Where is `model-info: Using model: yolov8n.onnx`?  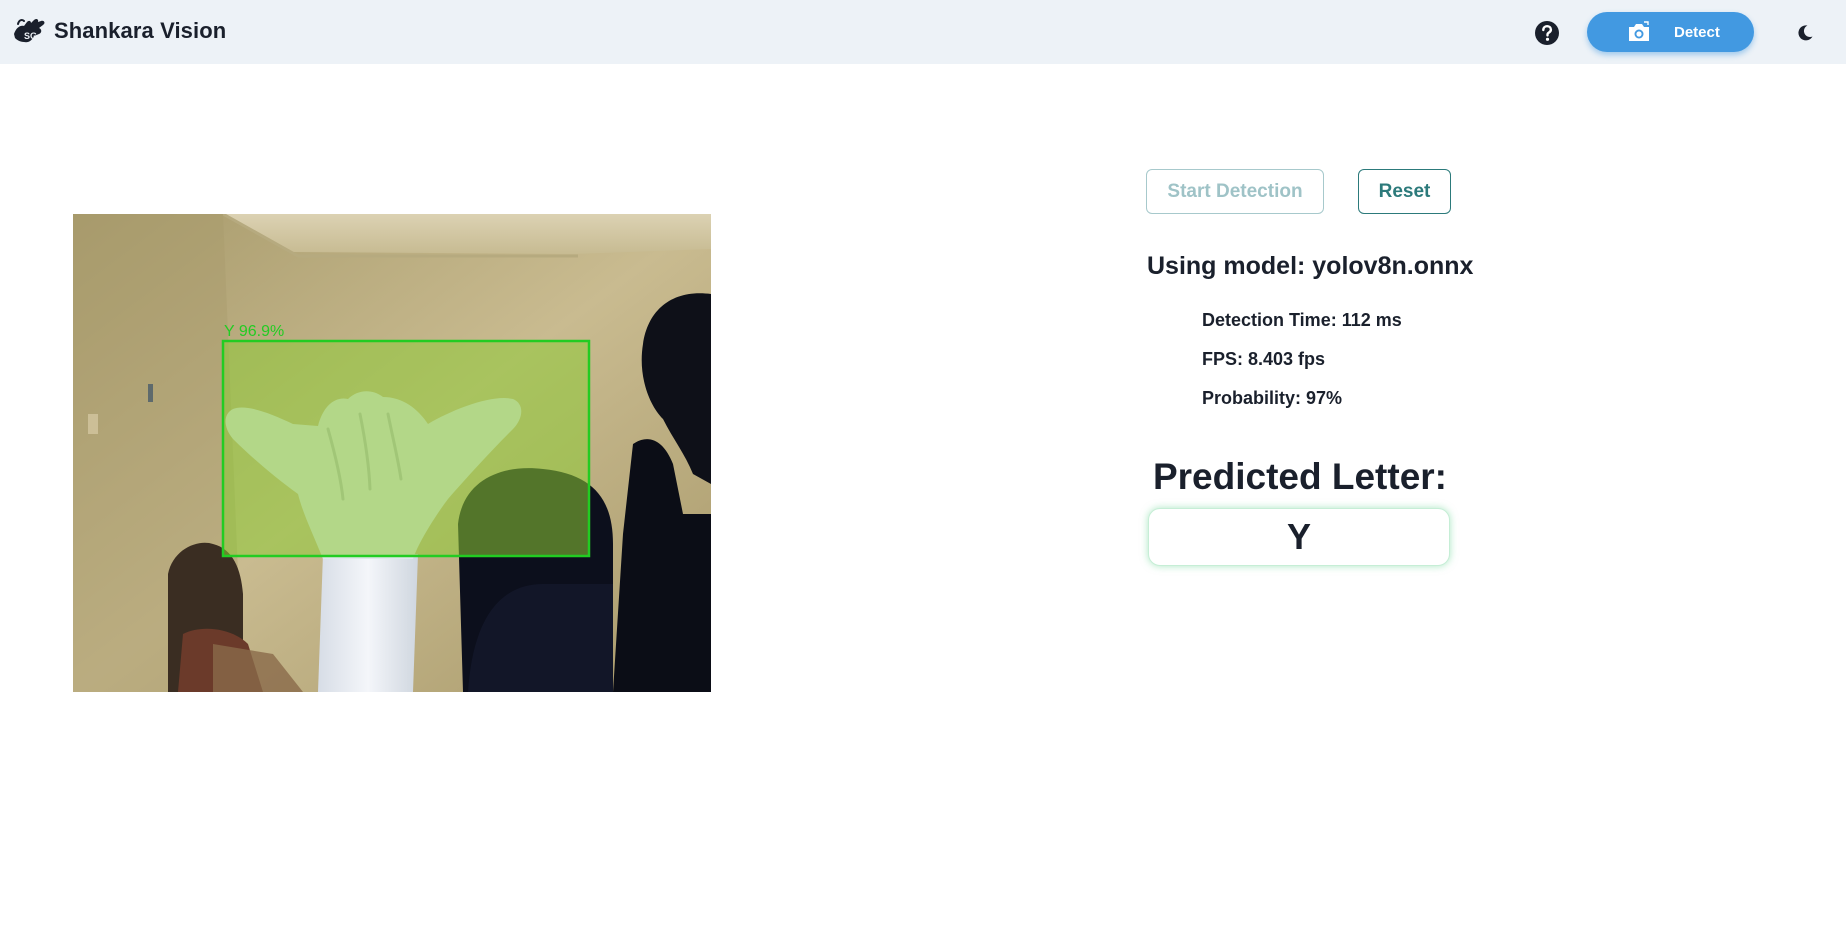
model-info: Using model: yolov8n.onnx is located at coordinates (1310, 266).